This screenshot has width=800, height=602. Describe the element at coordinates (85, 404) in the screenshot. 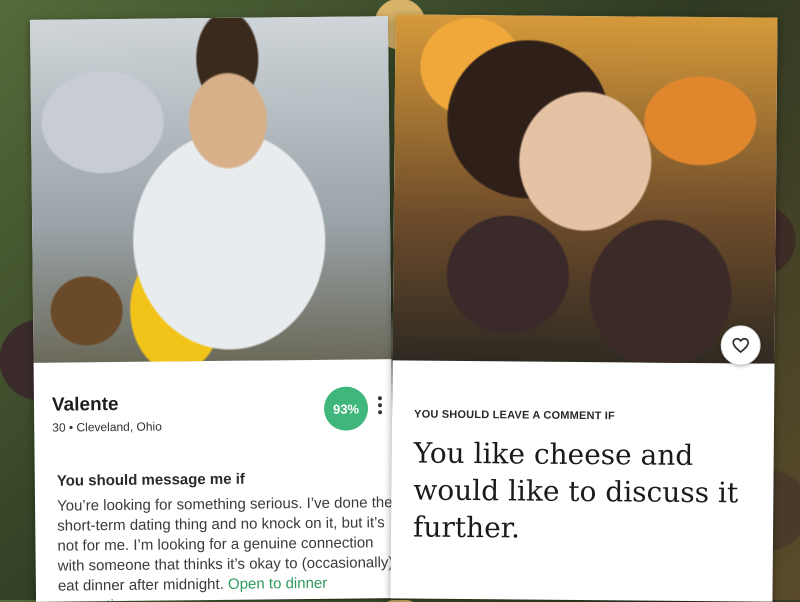

I see `profile-name: Valente` at that location.